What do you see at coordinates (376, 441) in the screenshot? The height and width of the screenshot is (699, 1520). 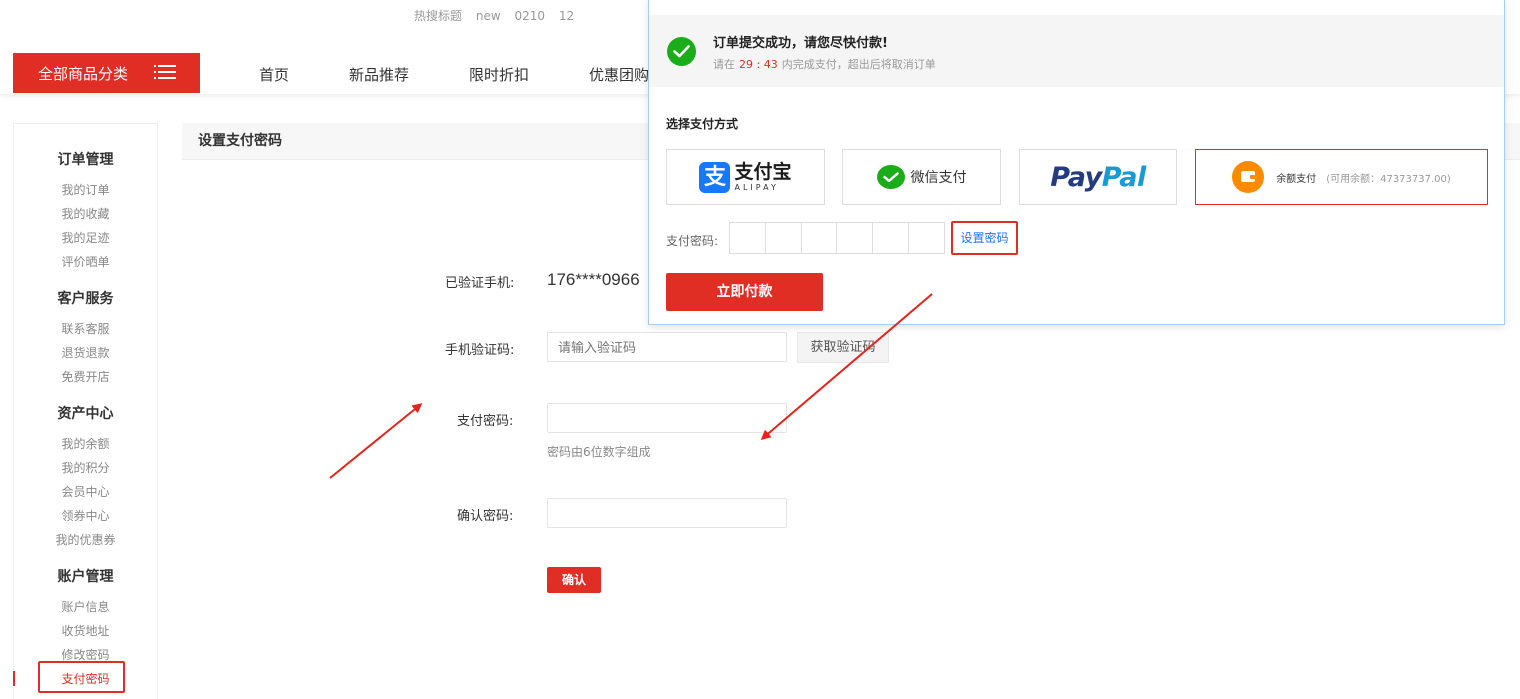 I see `annotation-arrow-left` at bounding box center [376, 441].